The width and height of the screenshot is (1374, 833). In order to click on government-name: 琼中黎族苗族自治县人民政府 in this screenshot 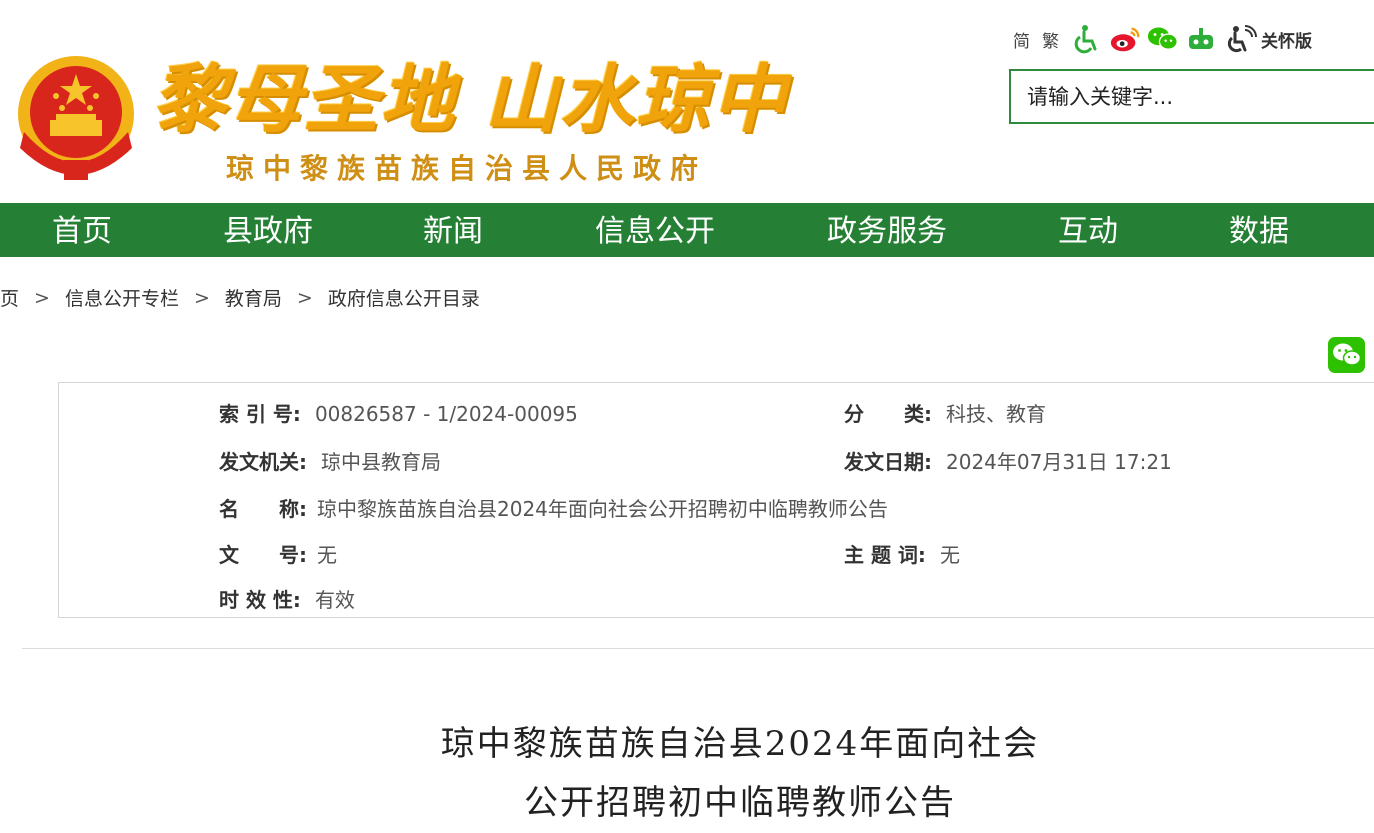, I will do `click(467, 168)`.